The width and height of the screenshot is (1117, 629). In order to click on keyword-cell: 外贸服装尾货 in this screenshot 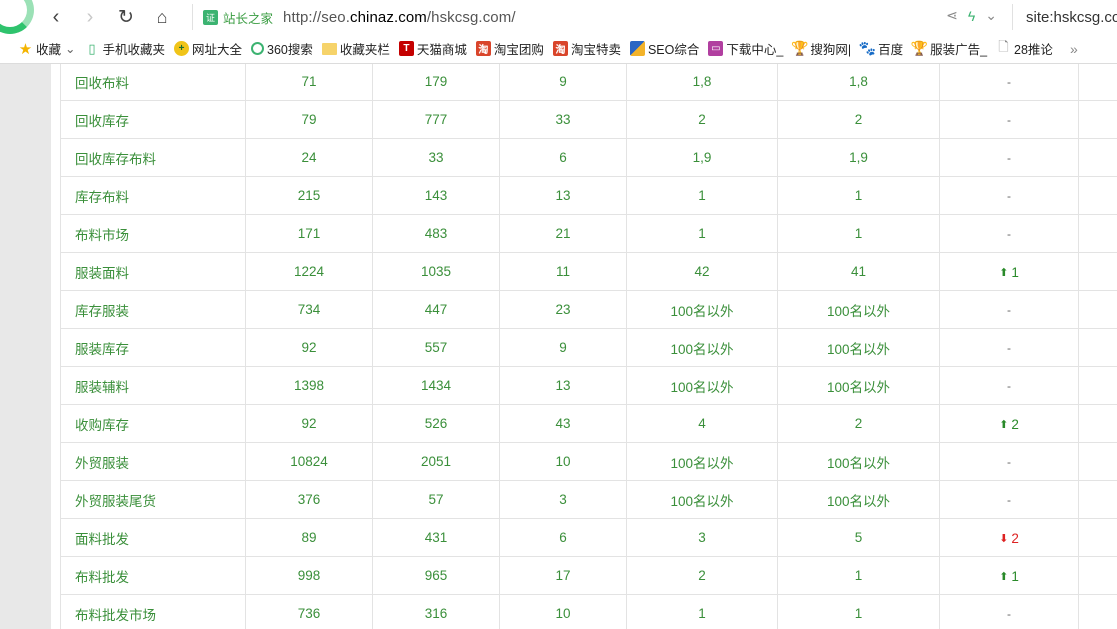, I will do `click(153, 499)`.